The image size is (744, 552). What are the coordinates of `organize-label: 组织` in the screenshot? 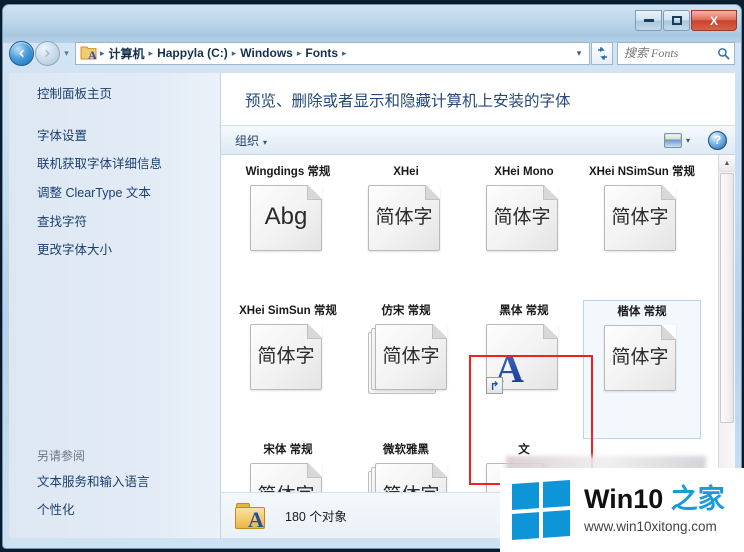 It's located at (247, 140).